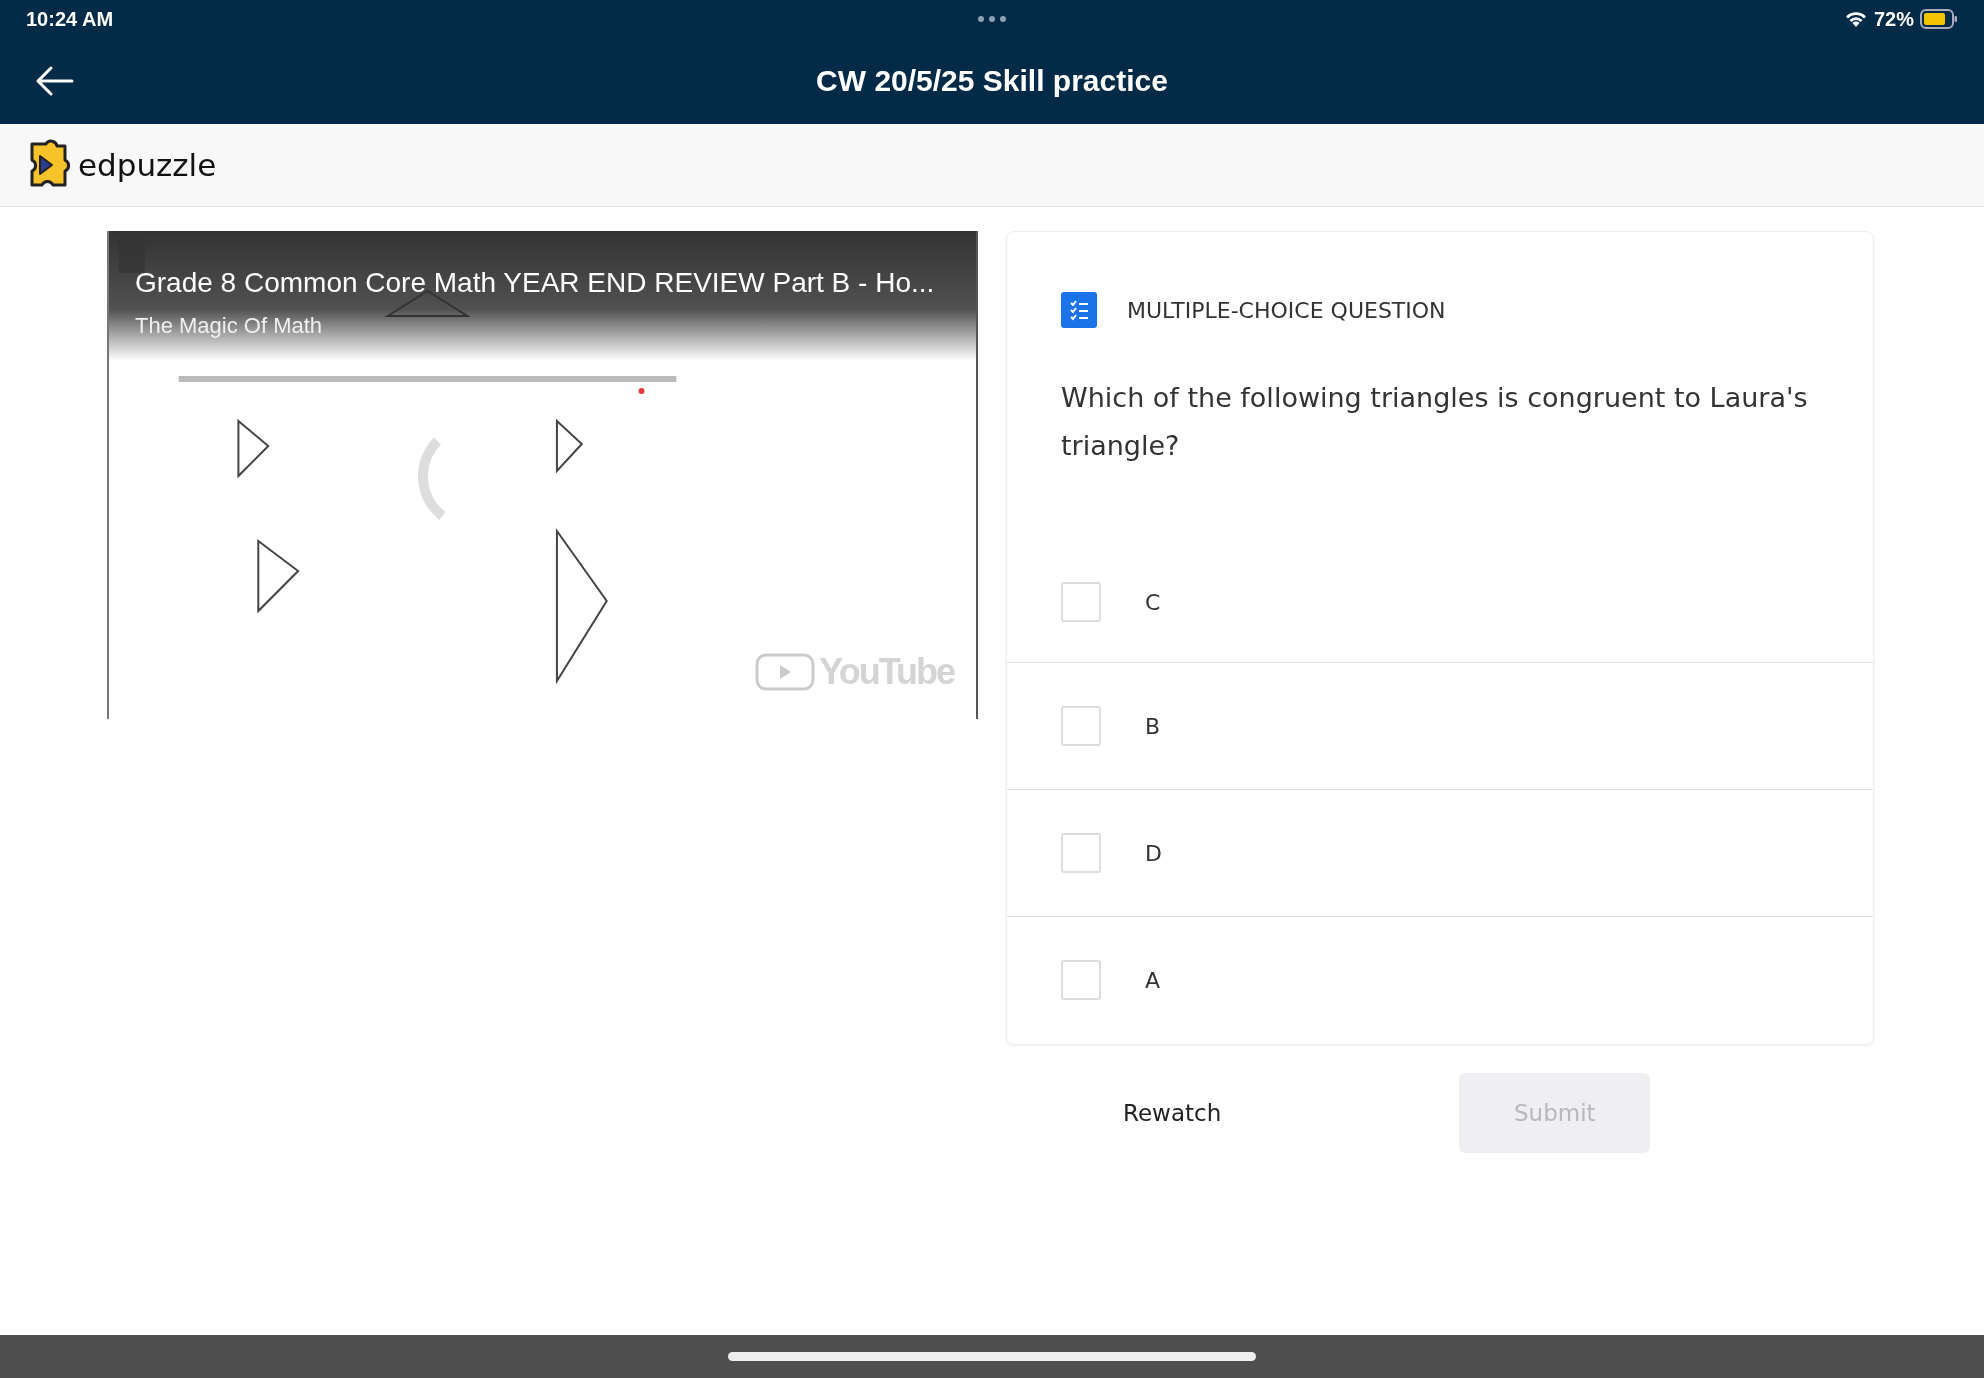 The height and width of the screenshot is (1378, 1984). What do you see at coordinates (1153, 853) in the screenshot?
I see `option-label: D` at bounding box center [1153, 853].